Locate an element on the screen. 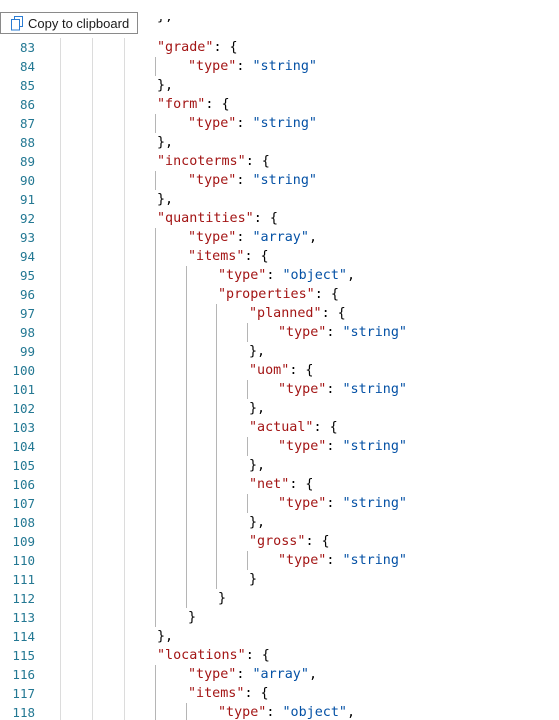 The width and height of the screenshot is (559, 720). code-text: "properties": { is located at coordinates (278, 294).